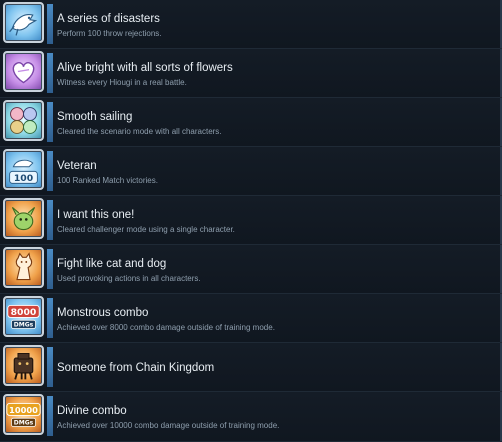 This screenshot has height=442, width=502. Describe the element at coordinates (96, 215) in the screenshot. I see `achievement-title: I want this one!` at that location.